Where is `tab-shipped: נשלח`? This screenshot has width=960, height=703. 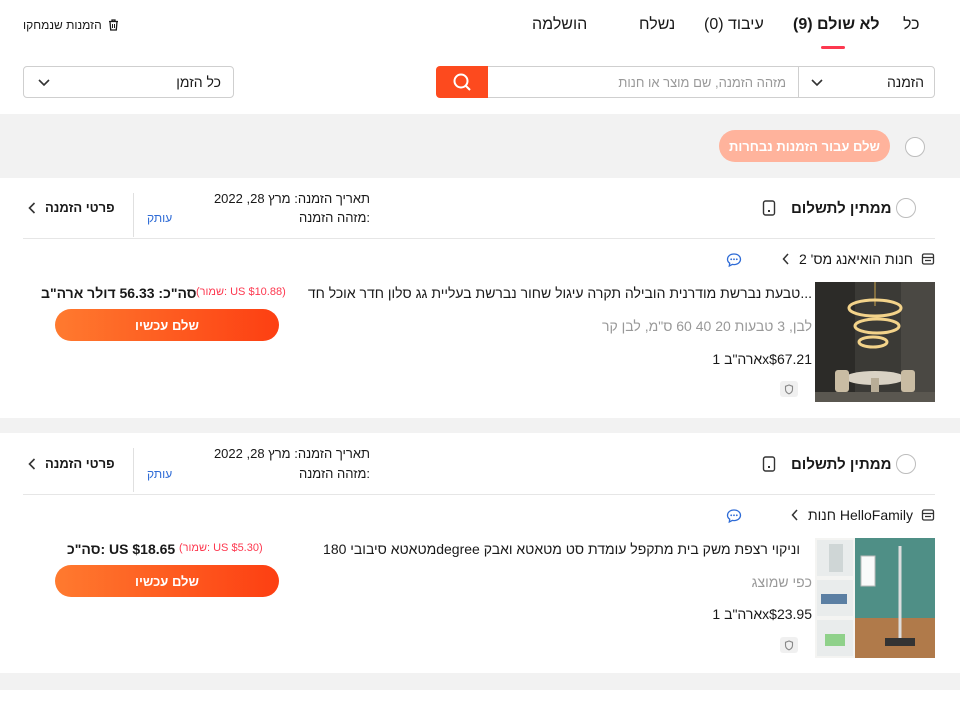
tab-shipped: נשלח is located at coordinates (657, 25).